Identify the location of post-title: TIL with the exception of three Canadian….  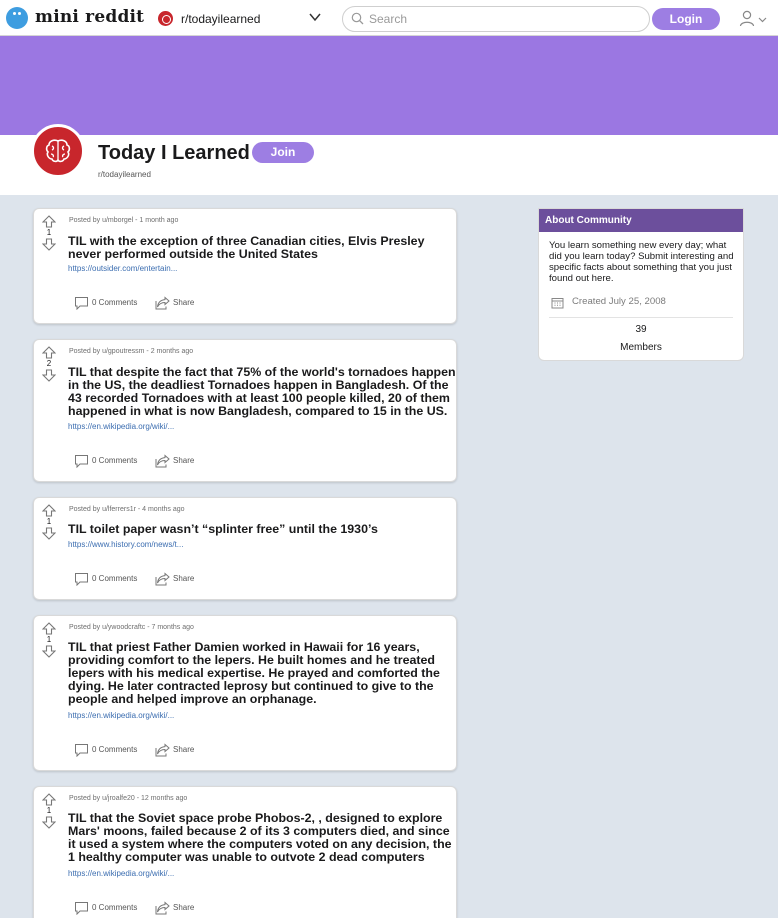
(262, 248).